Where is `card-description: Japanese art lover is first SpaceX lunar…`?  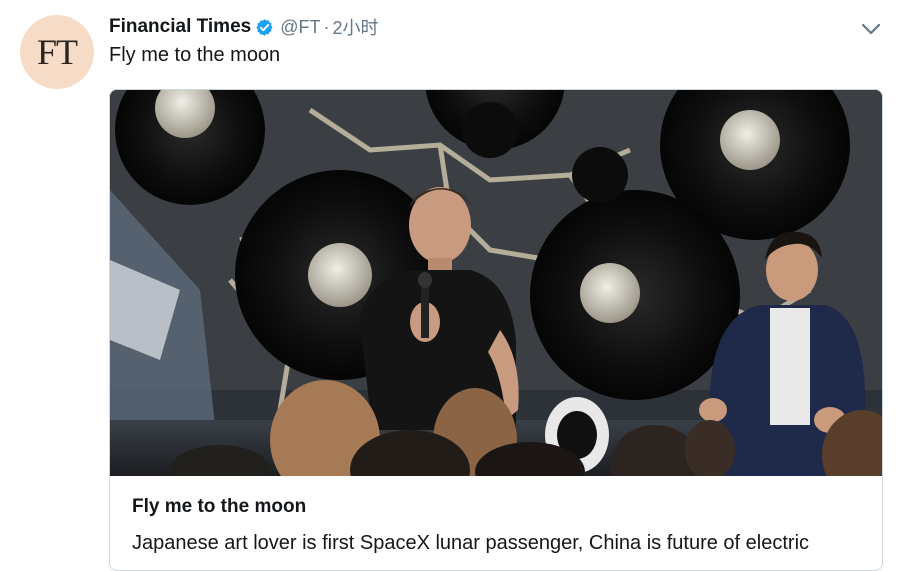
card-description: Japanese art lover is first SpaceX lunar… is located at coordinates (471, 543).